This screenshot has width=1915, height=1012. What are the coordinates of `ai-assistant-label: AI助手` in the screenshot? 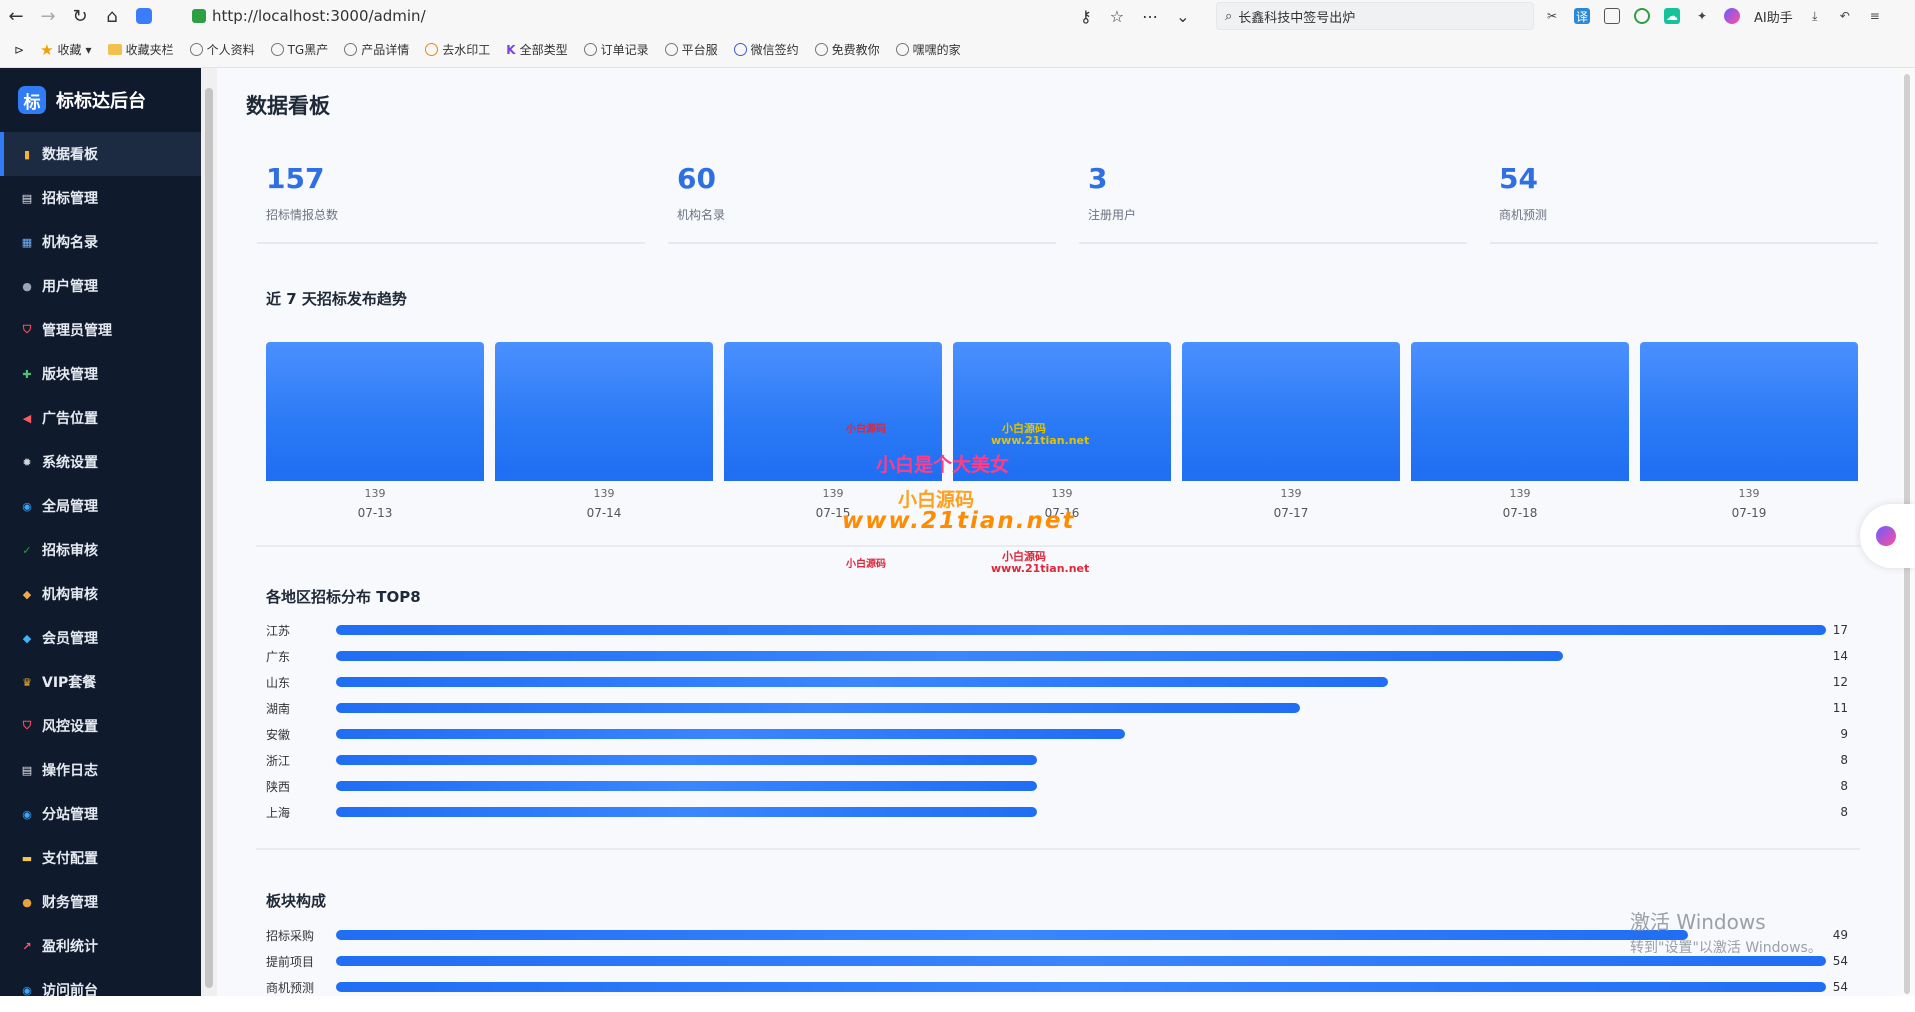 It's located at (1773, 16).